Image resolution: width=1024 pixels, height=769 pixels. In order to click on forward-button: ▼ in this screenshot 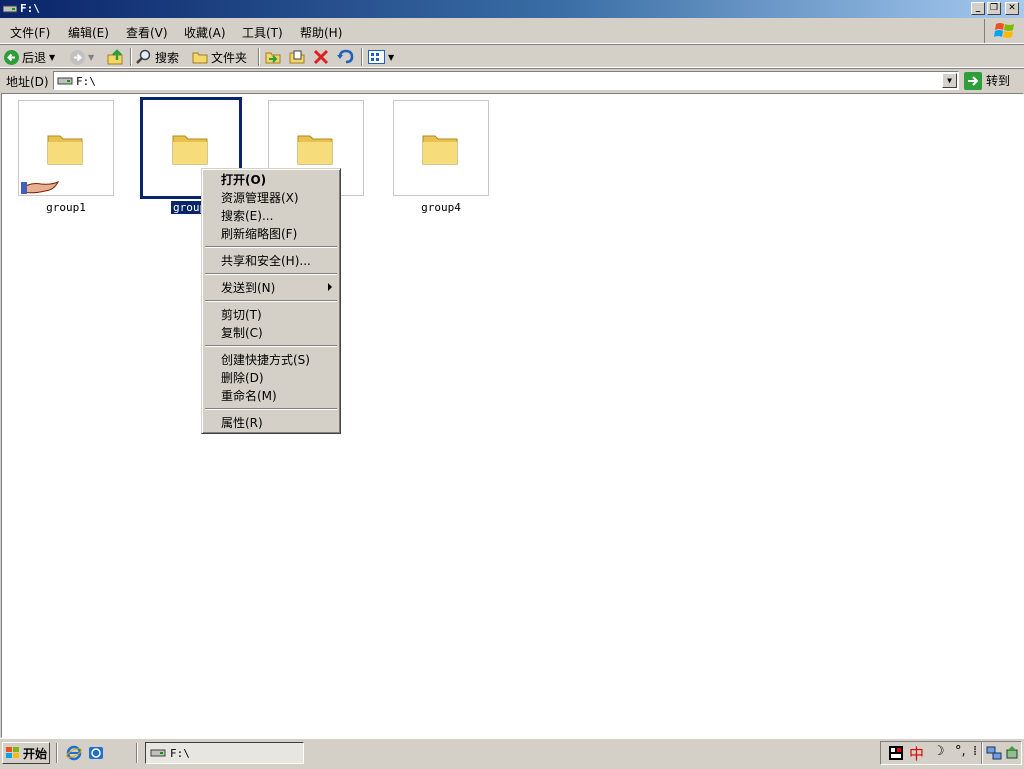, I will do `click(82, 57)`.